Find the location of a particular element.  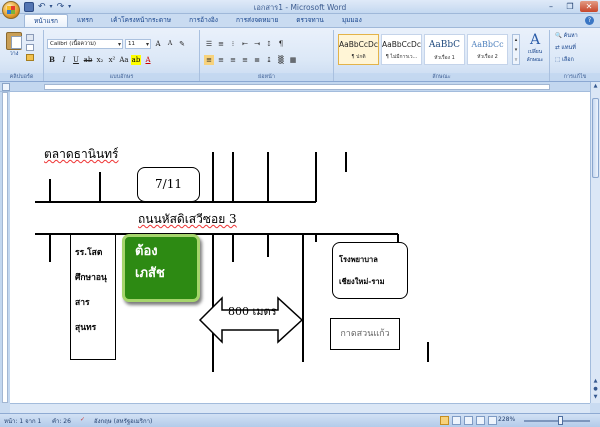

full-screen-icon is located at coordinates (456, 420).